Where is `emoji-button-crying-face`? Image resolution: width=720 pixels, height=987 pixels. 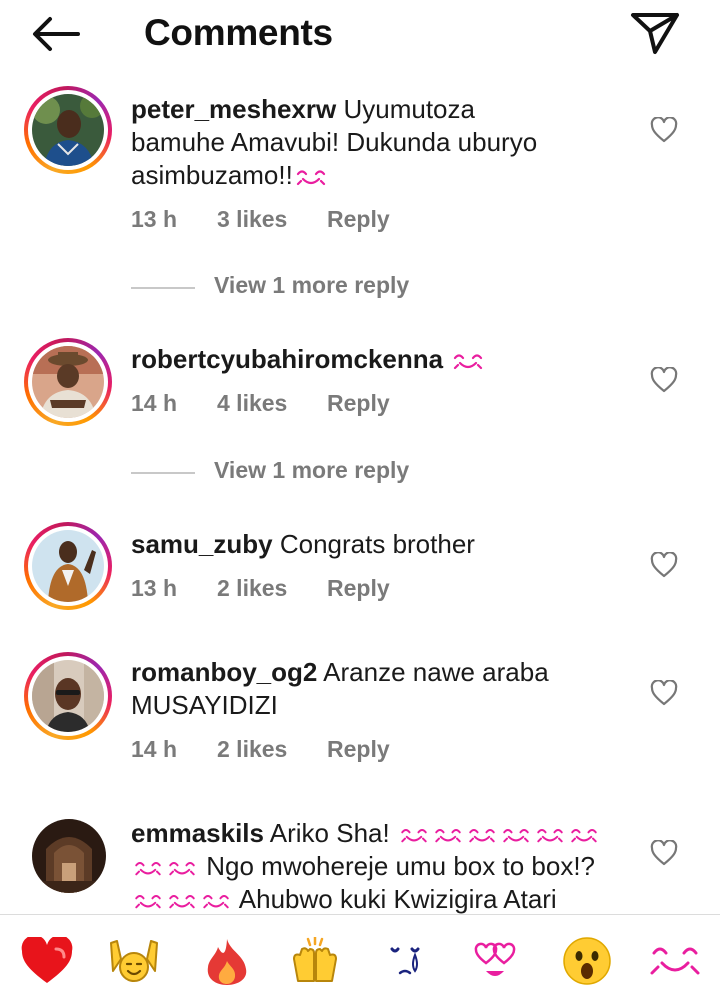 emoji-button-crying-face is located at coordinates (405, 961).